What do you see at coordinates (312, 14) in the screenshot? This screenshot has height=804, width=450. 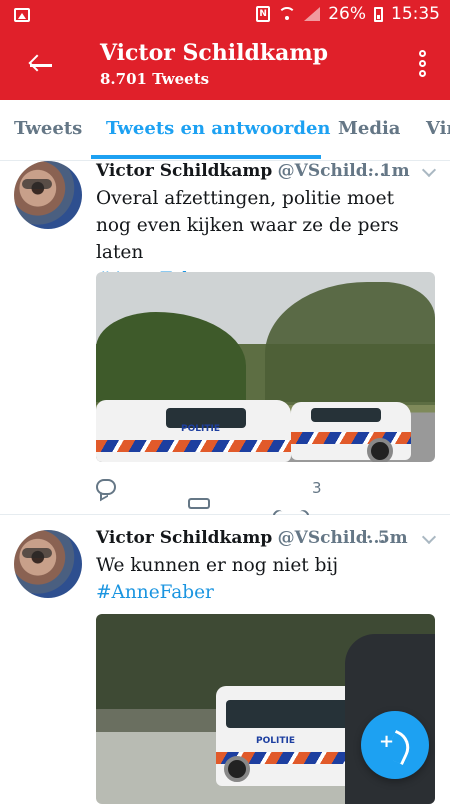 I see `signal-icon` at bounding box center [312, 14].